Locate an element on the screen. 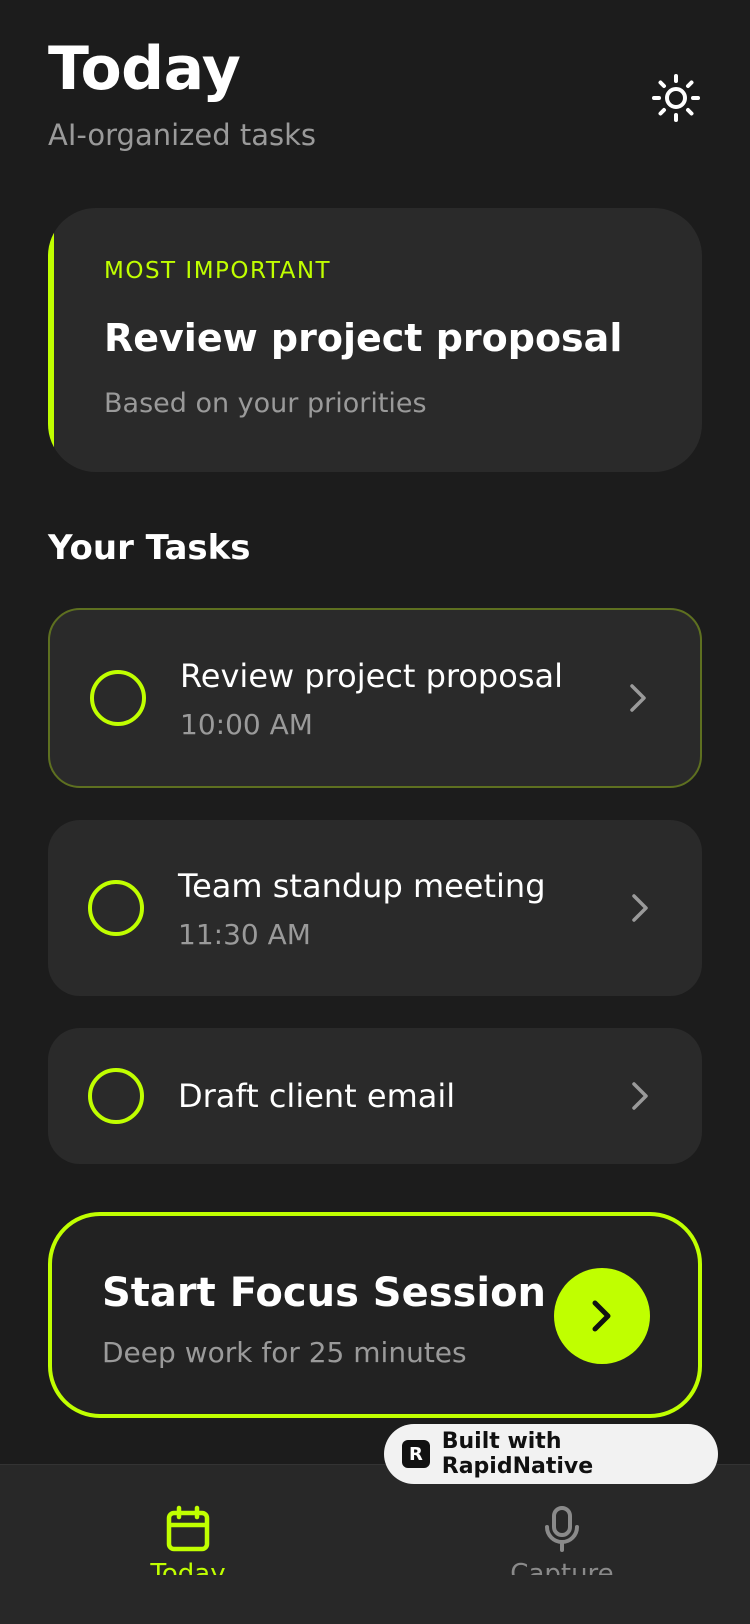 Image resolution: width=750 pixels, height=1624 pixels. task-item: Team standup meeting 11:30 AM is located at coordinates (375, 908).